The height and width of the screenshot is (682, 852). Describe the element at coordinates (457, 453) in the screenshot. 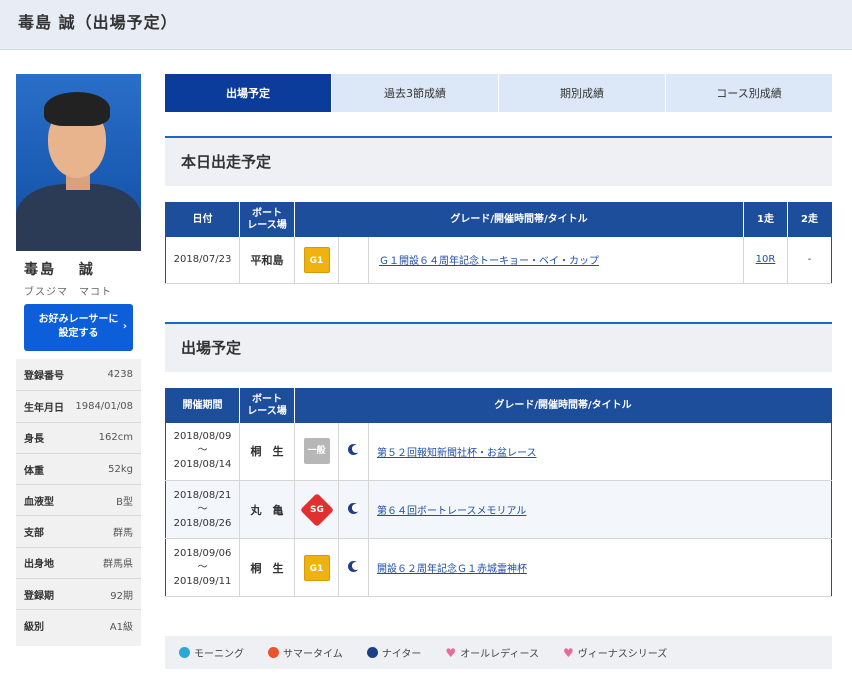

I see `race-title-link: 第５２回報知新聞社杯・お盆レース` at that location.